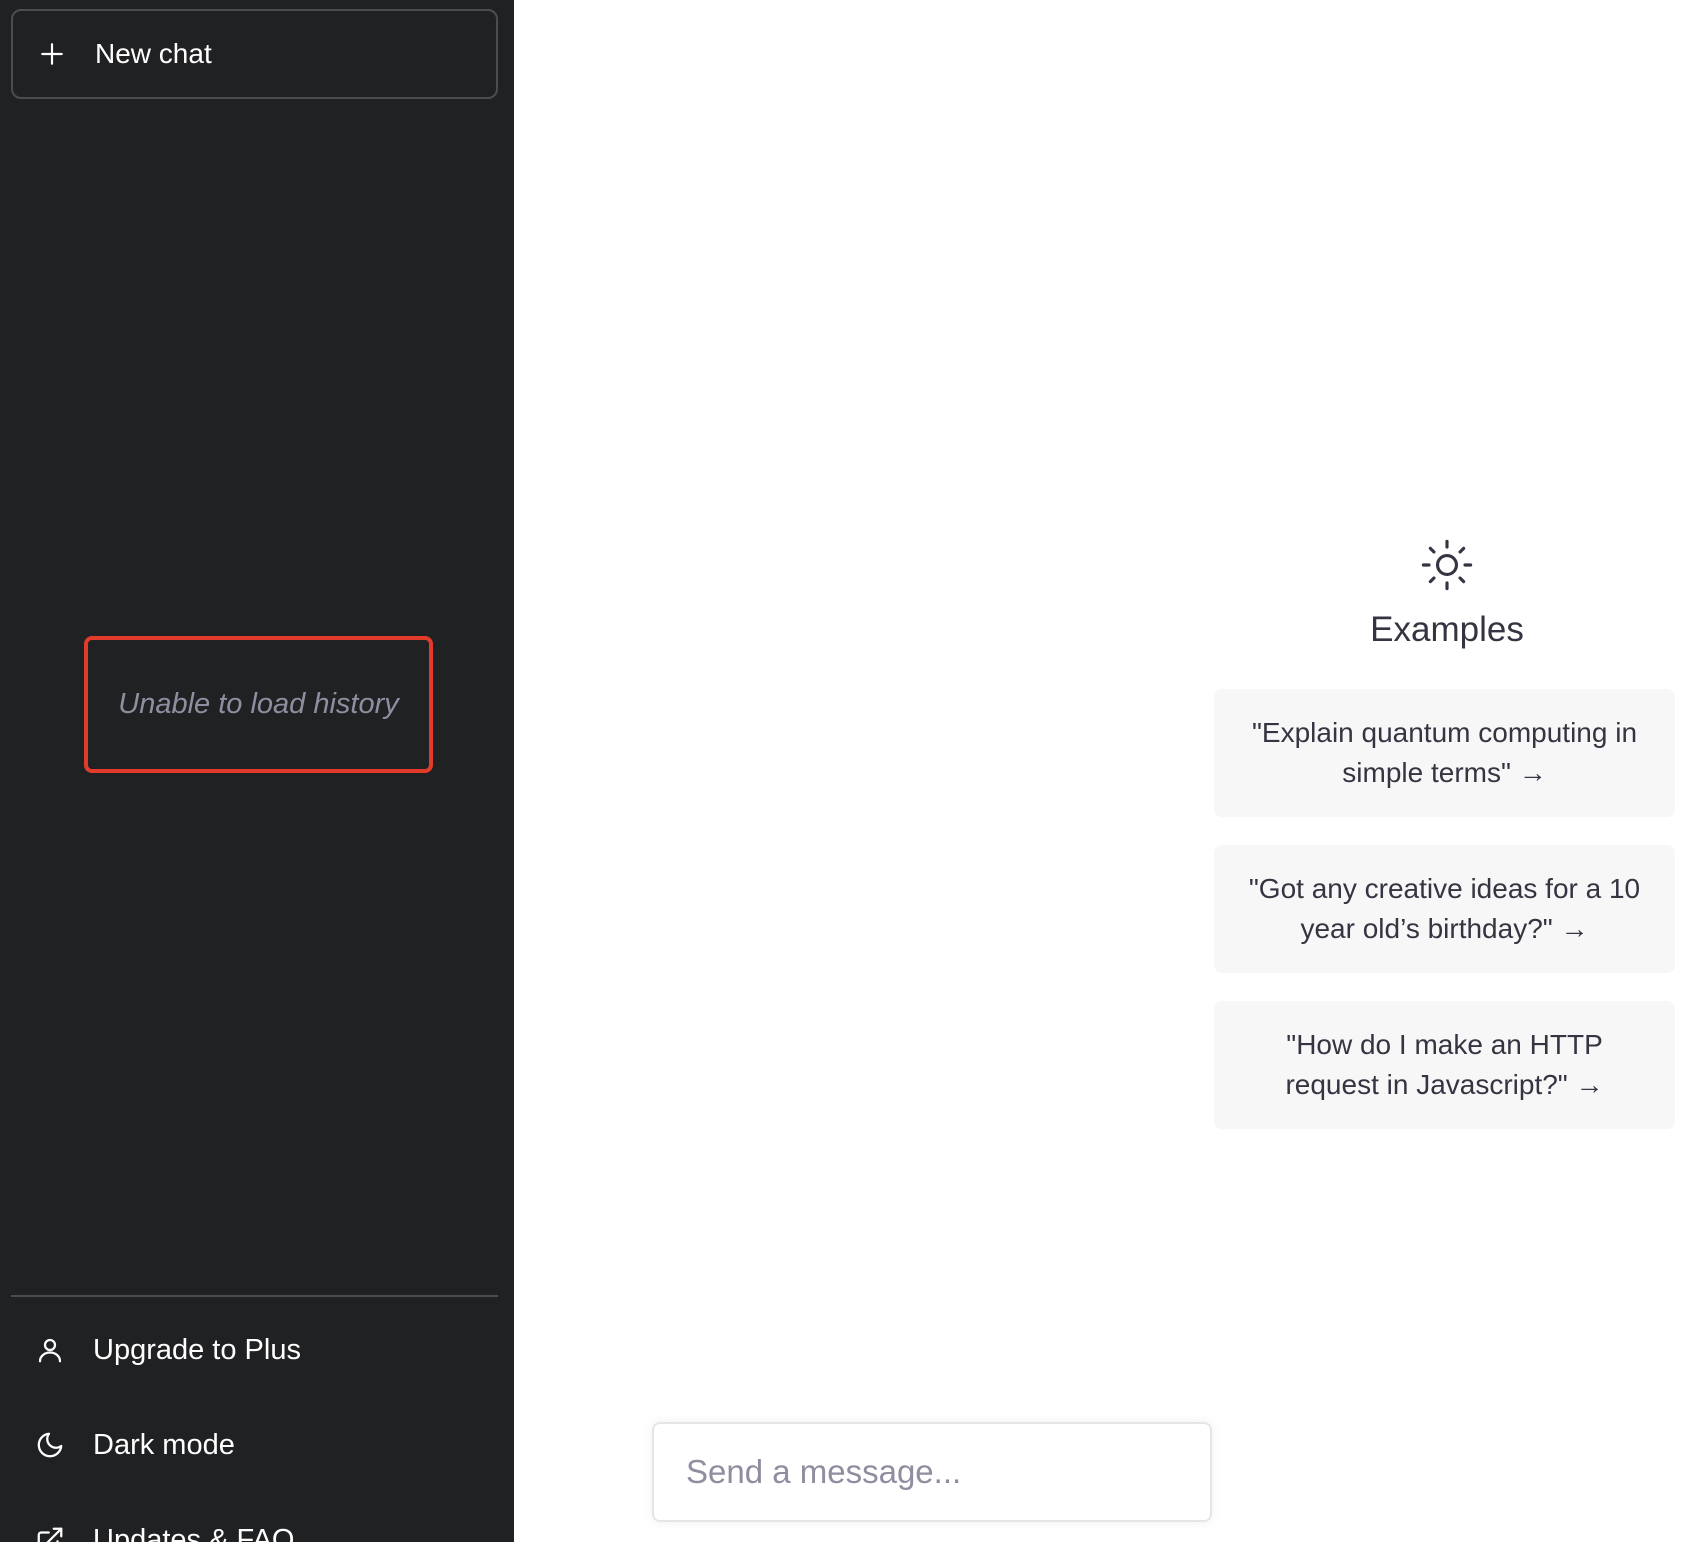 This screenshot has height=1542, width=1686. Describe the element at coordinates (197, 1349) in the screenshot. I see `upgrade-label: Upgrade to Plus` at that location.